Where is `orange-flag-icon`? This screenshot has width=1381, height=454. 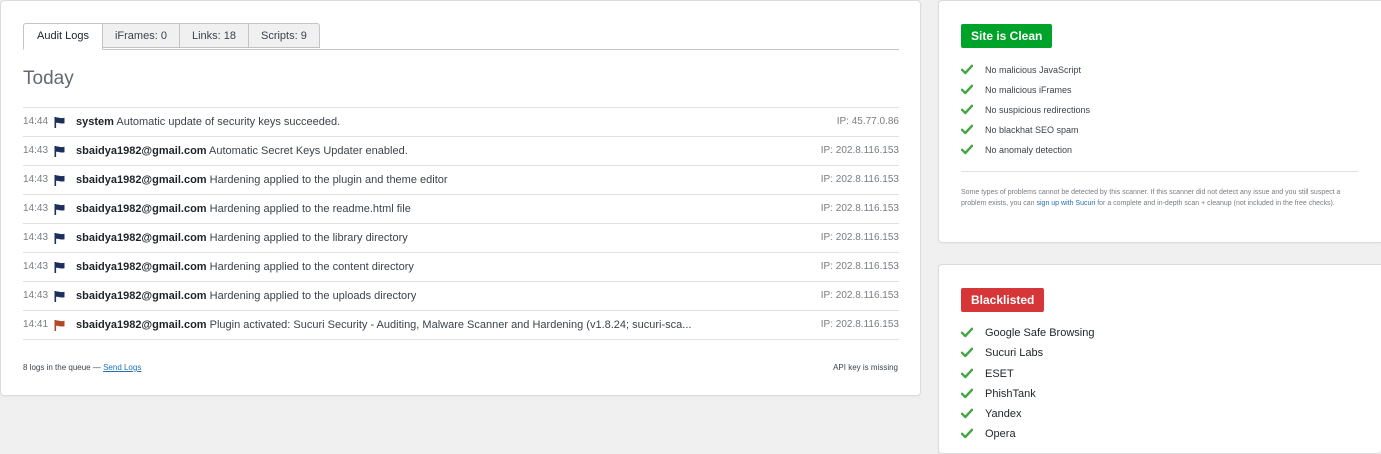 orange-flag-icon is located at coordinates (59, 325).